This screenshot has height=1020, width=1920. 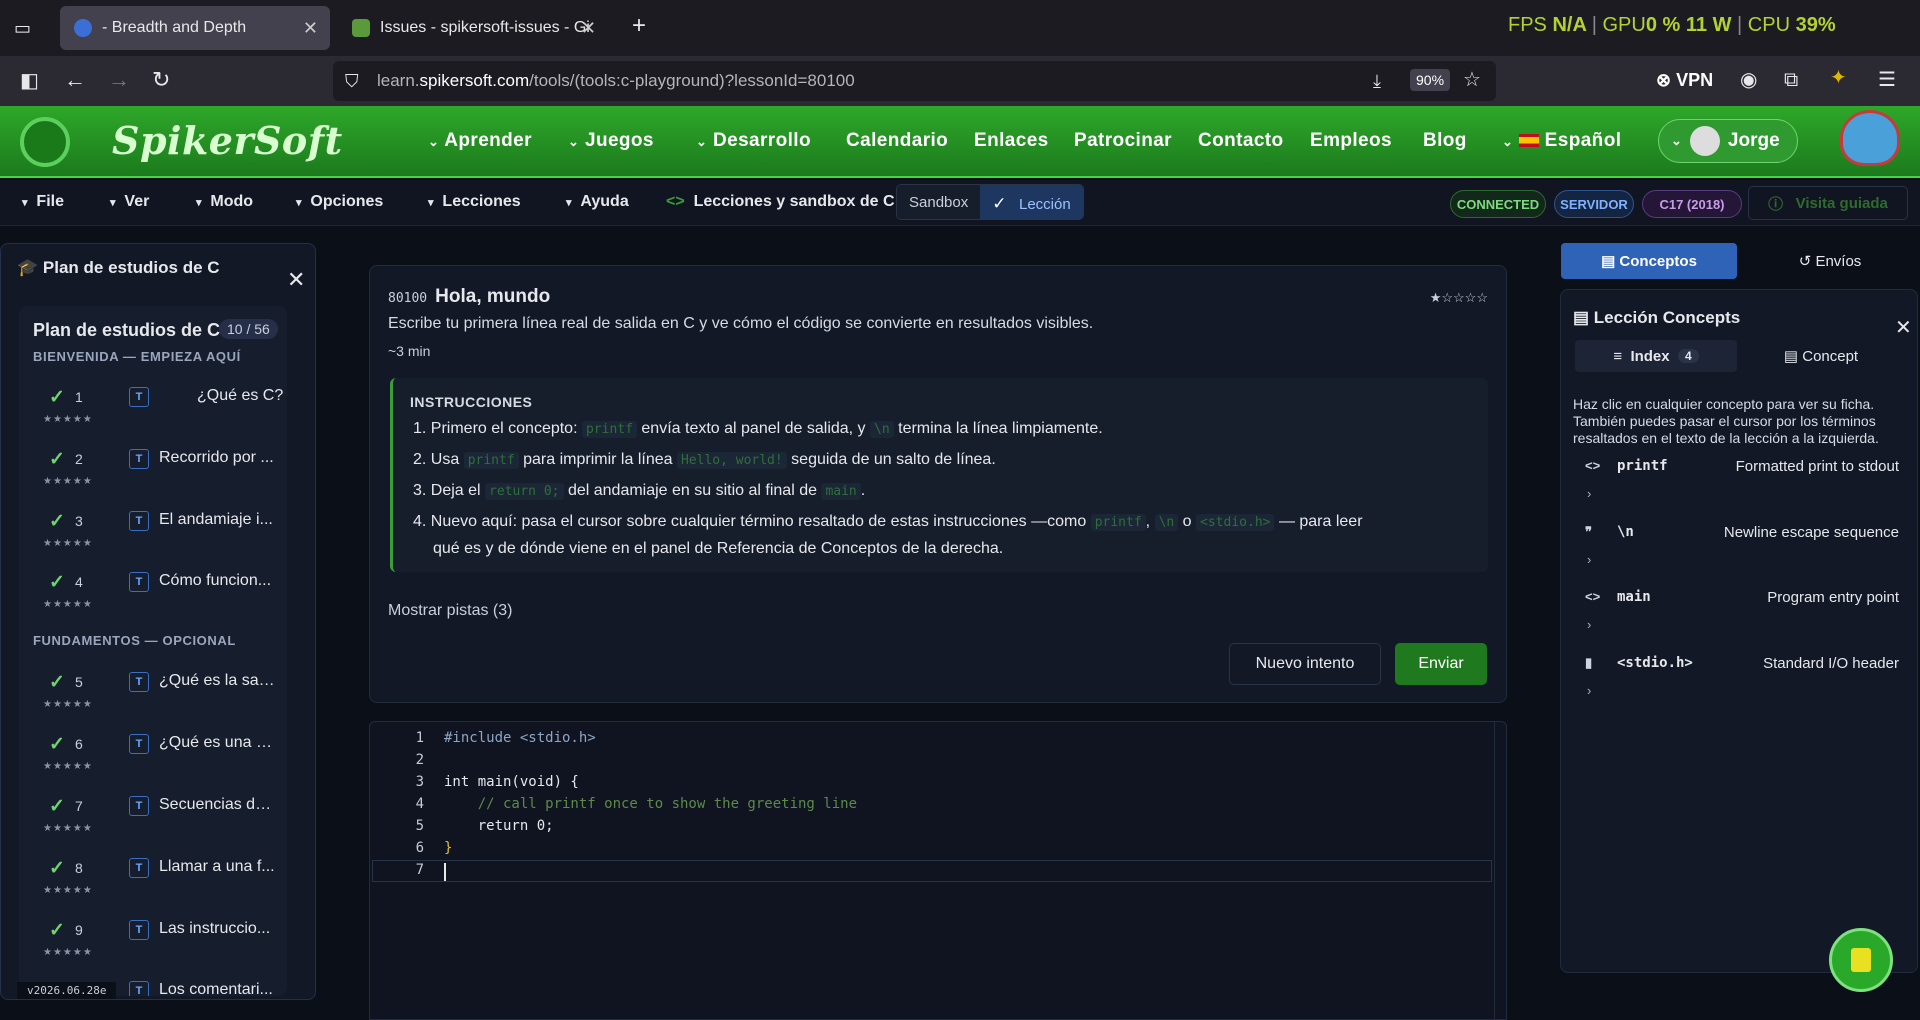 I want to click on vpn-icon: ⊗, so click(x=1664, y=80).